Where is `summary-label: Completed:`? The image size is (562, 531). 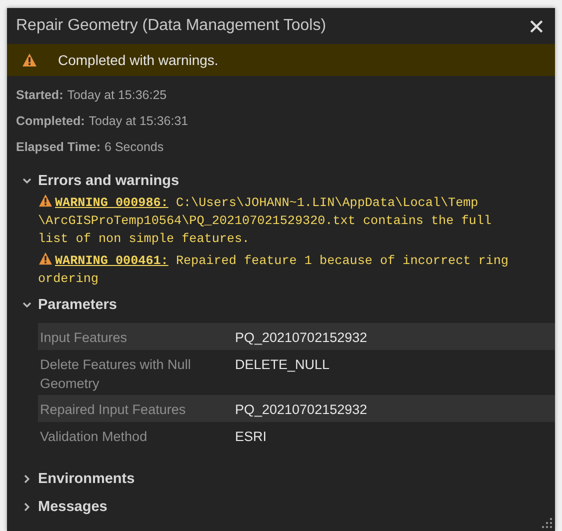
summary-label: Completed: is located at coordinates (50, 121).